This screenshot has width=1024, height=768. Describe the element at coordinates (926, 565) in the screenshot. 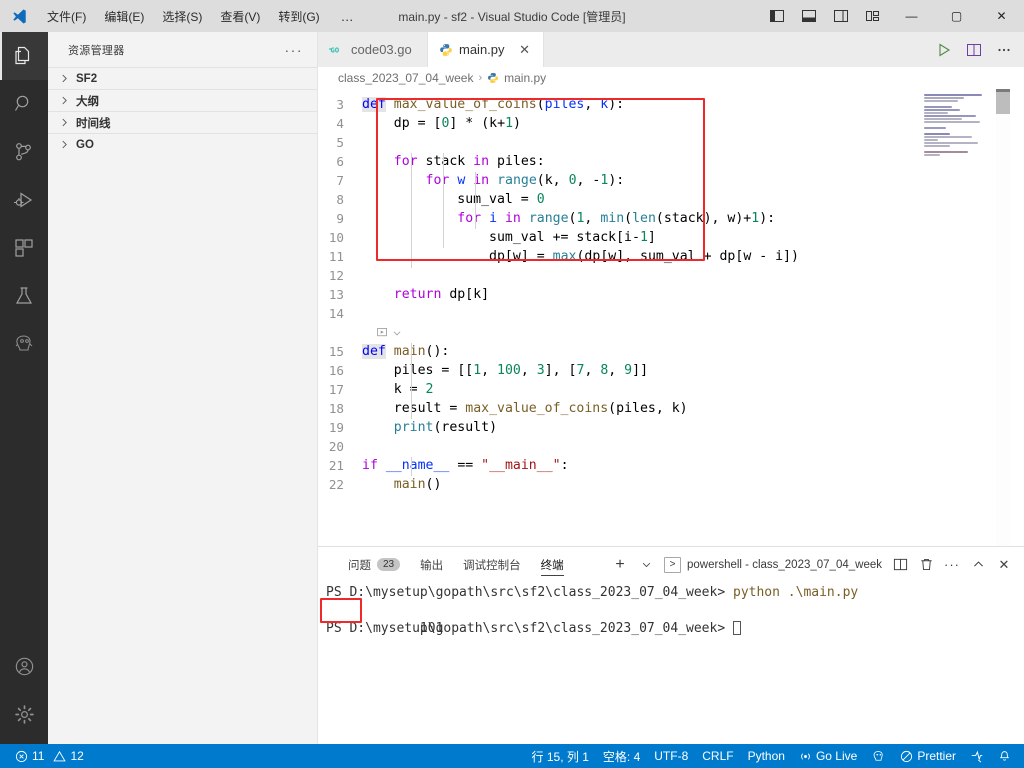

I see `kill-terminal-icon` at that location.